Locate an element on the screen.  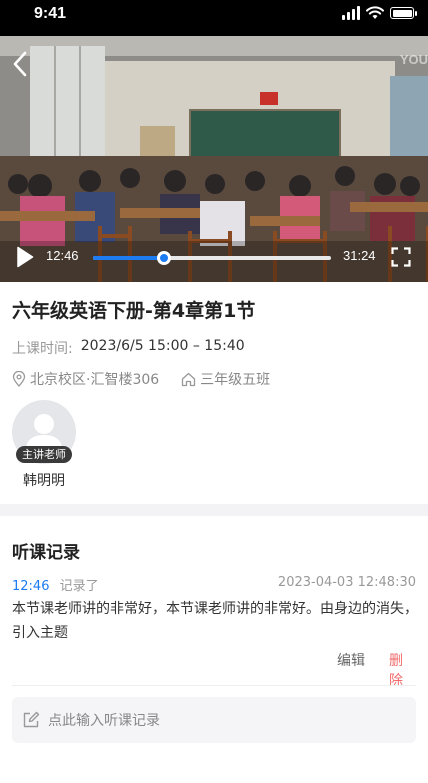
lesson-time-row: 上课时间: 2023/6/5 15:00 – 15:40 is located at coordinates (128, 348).